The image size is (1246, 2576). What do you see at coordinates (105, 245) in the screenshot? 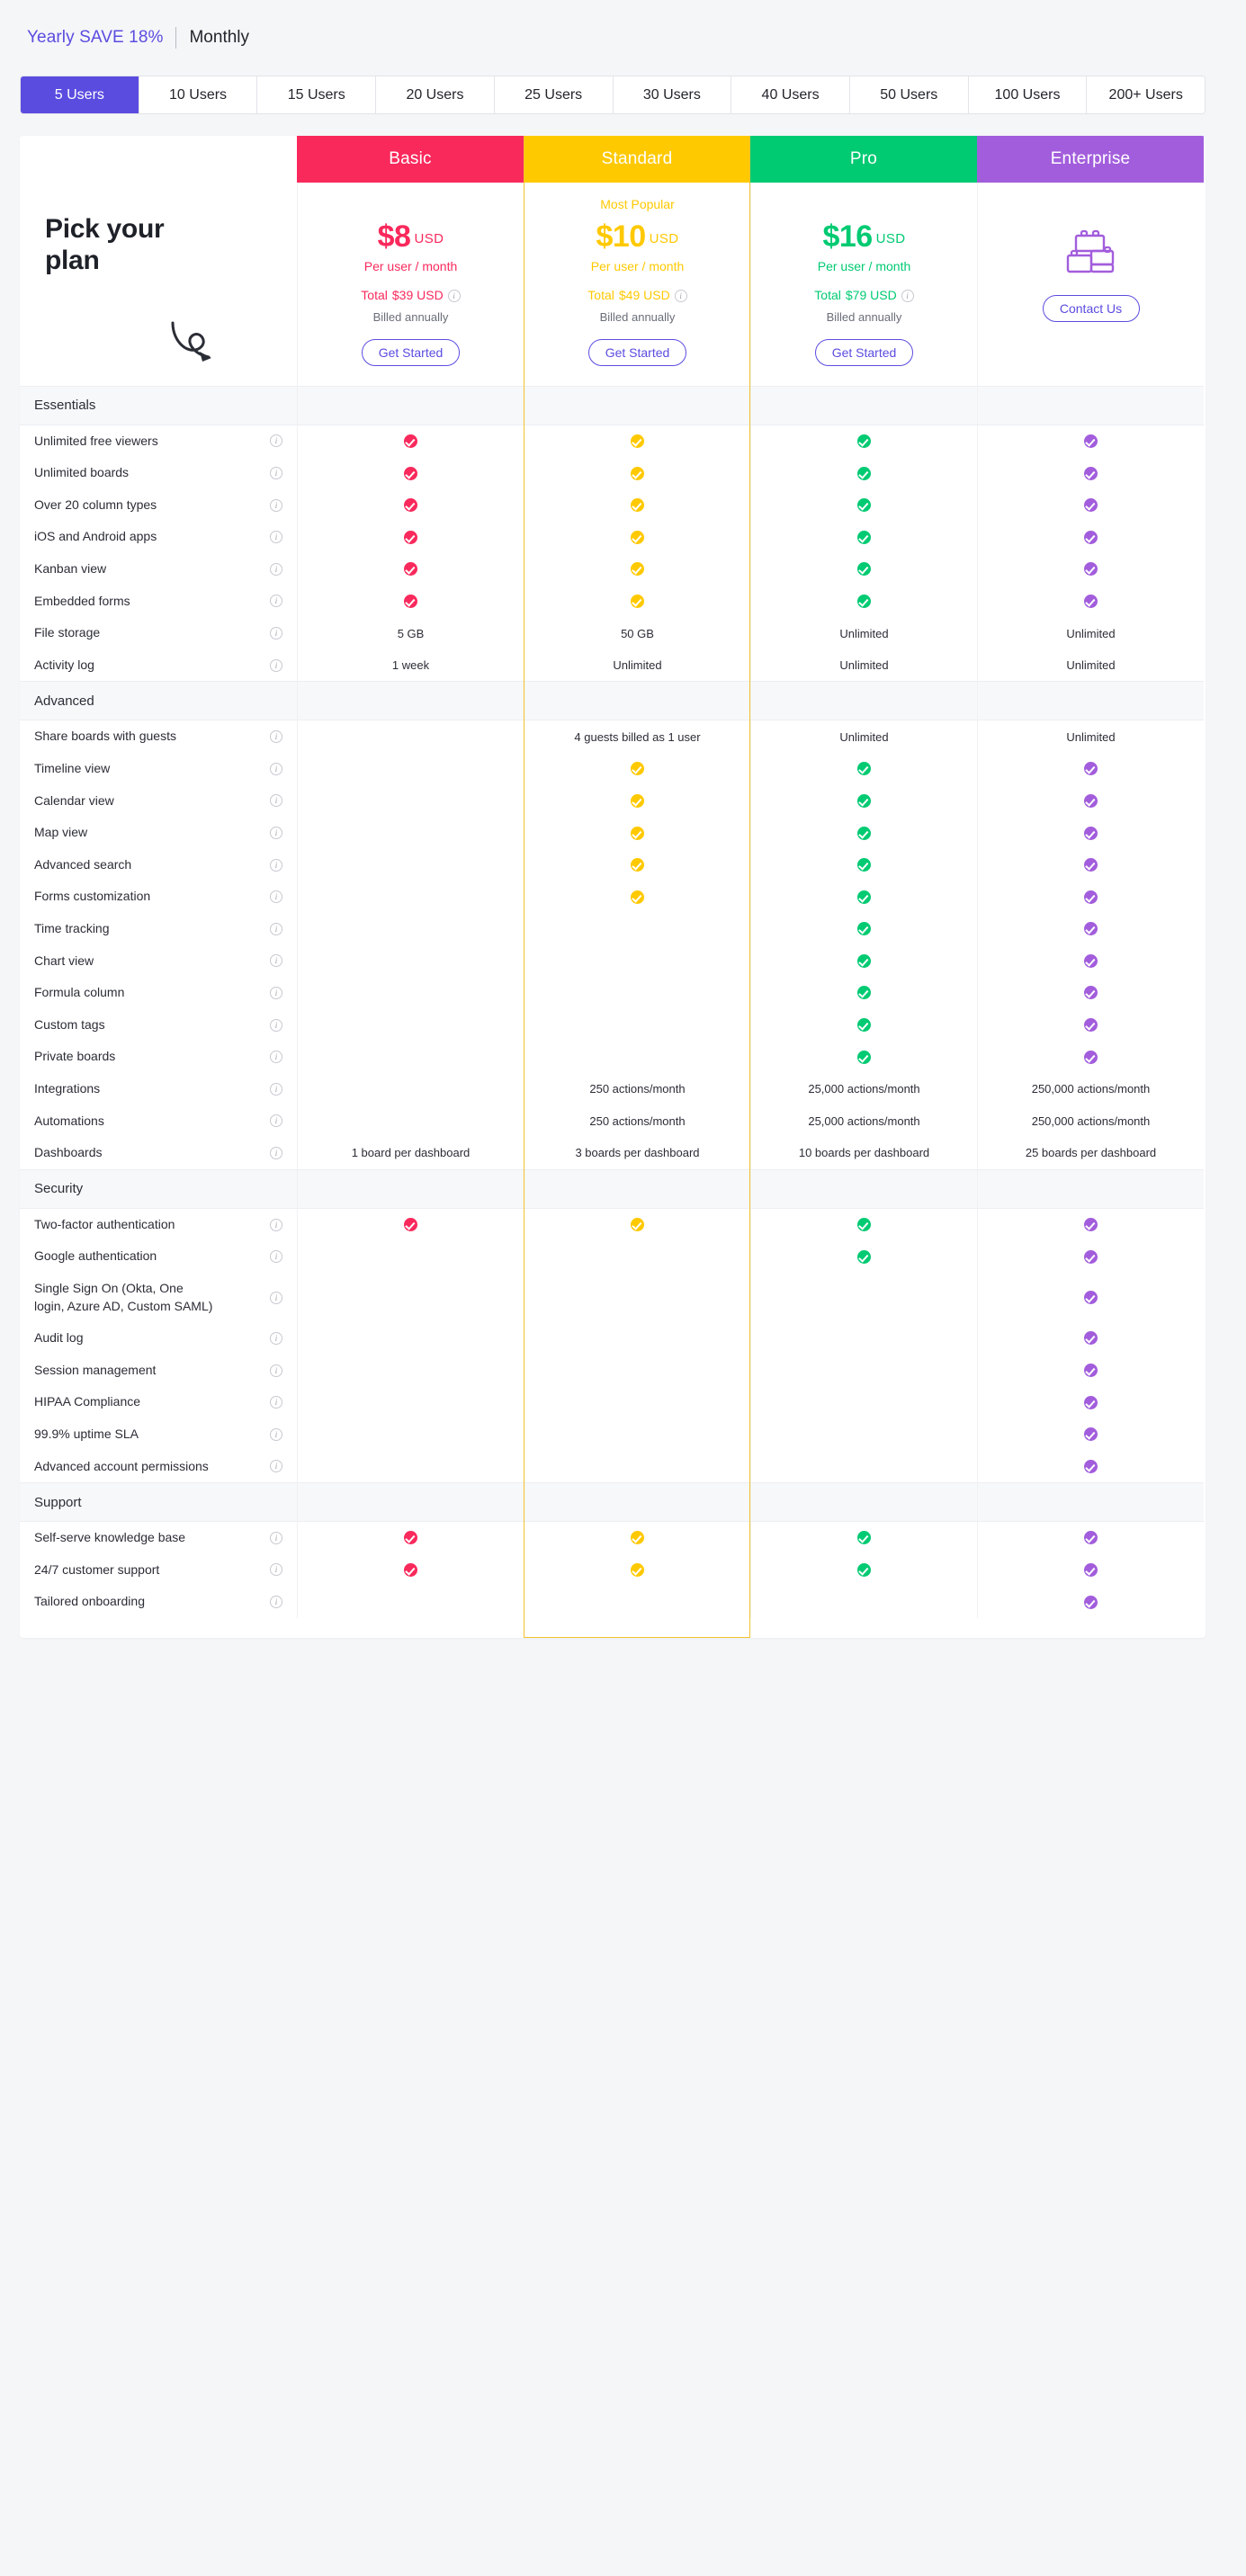
I see `page-title: Pick your plan` at bounding box center [105, 245].